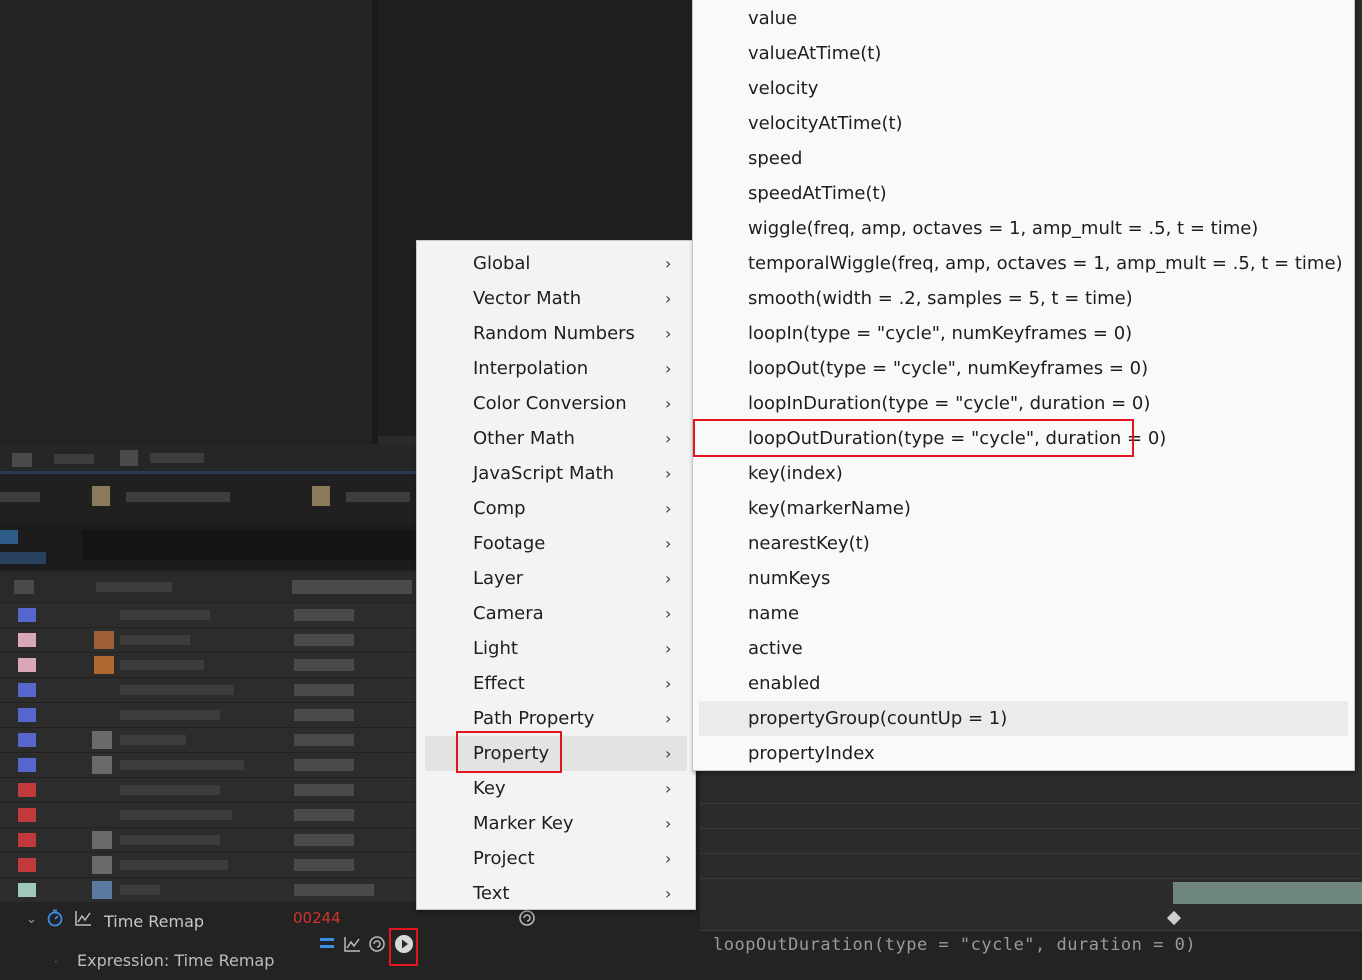 This screenshot has height=980, width=1362. What do you see at coordinates (556, 263) in the screenshot?
I see `menu-item-global: Global ›` at bounding box center [556, 263].